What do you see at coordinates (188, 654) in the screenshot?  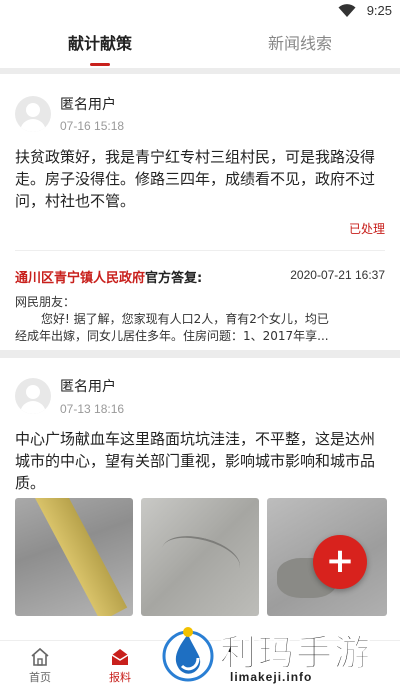 I see `watermark-logo` at bounding box center [188, 654].